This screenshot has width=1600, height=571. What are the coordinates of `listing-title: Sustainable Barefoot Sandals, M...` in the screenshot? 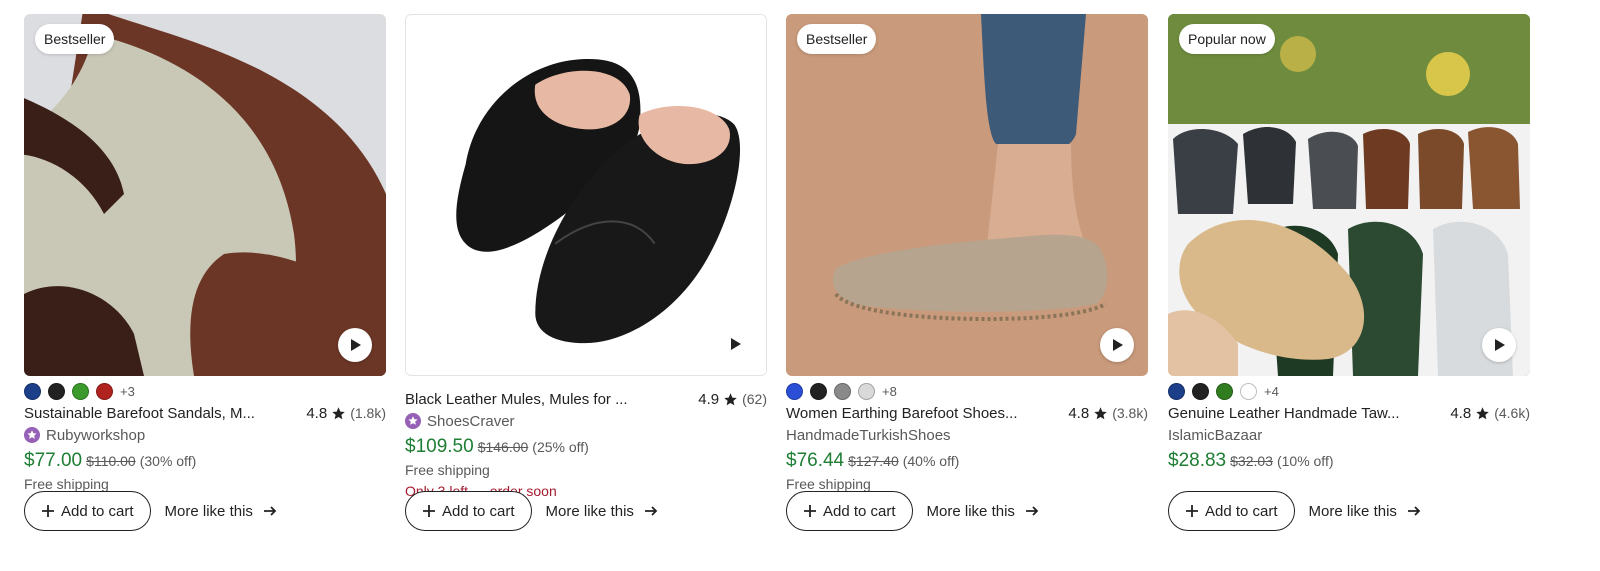 It's located at (139, 413).